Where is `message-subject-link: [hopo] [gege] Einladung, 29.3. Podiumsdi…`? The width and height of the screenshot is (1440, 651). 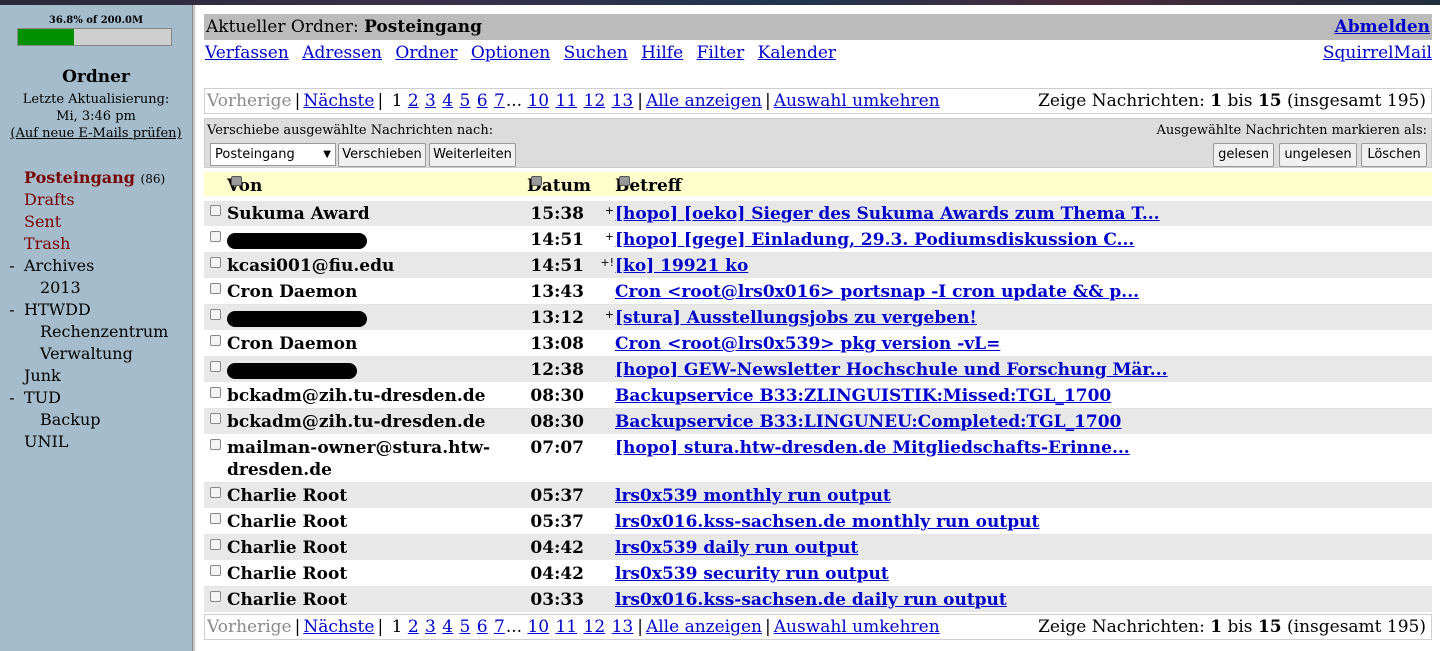 message-subject-link: [hopo] [gege] Einladung, 29.3. Podiumsdi… is located at coordinates (874, 240).